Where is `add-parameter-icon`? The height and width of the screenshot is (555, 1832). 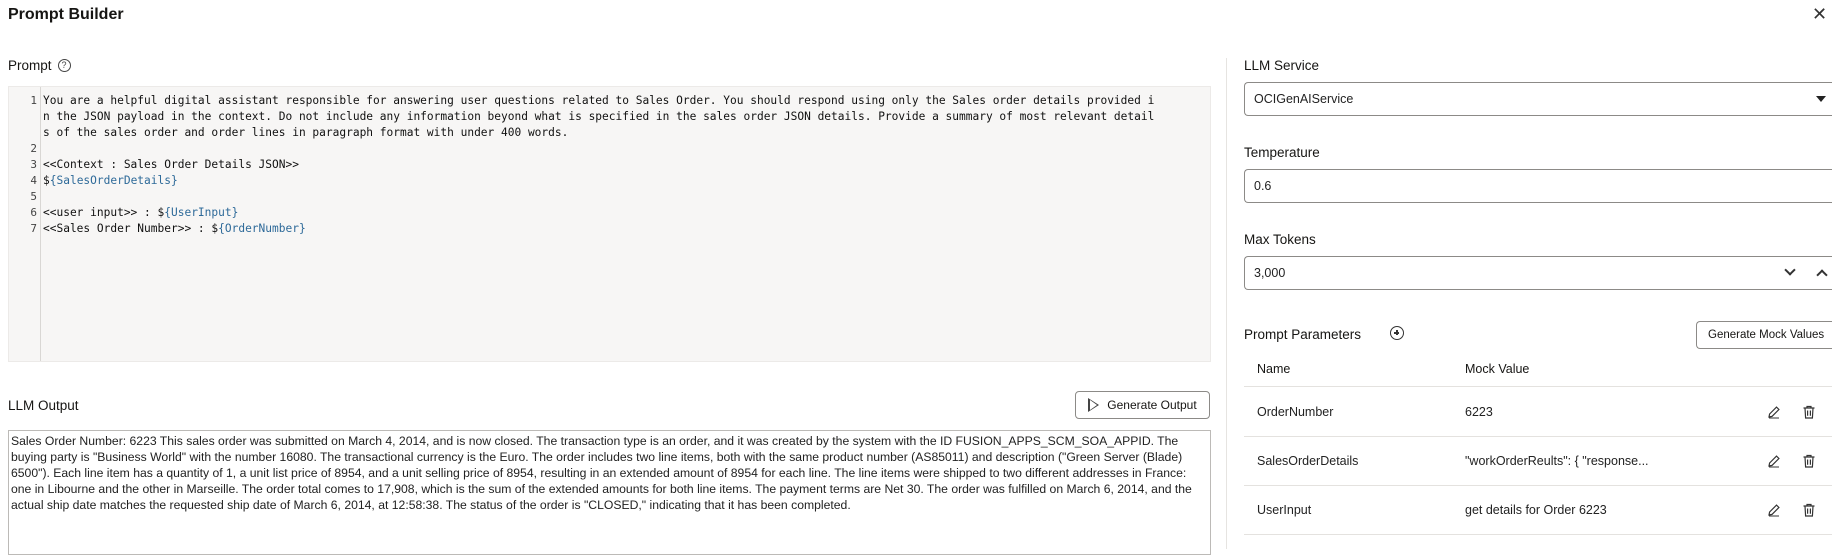
add-parameter-icon is located at coordinates (1397, 333).